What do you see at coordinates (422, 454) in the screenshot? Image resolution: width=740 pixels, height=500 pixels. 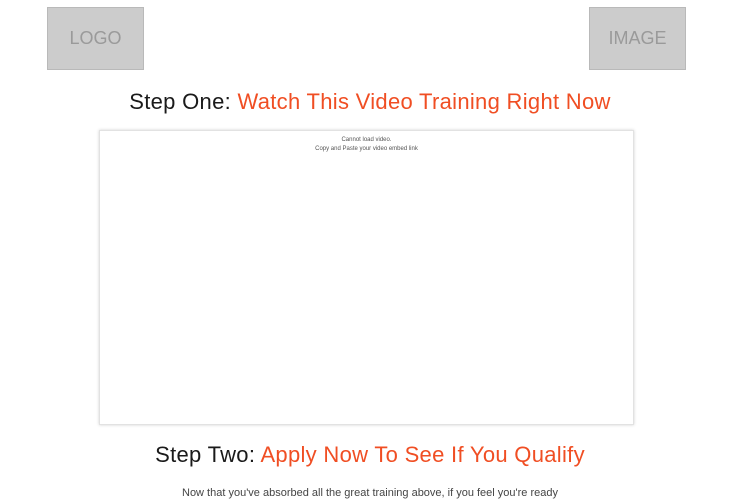 I see `step-two-title: Apply Now To See If You Qualify` at bounding box center [422, 454].